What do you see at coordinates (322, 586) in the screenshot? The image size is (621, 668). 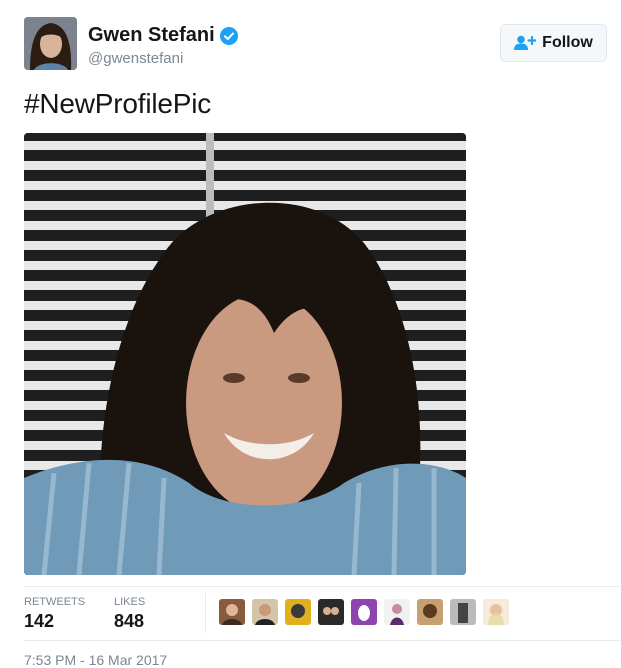 I see `stats-top-divider` at bounding box center [322, 586].